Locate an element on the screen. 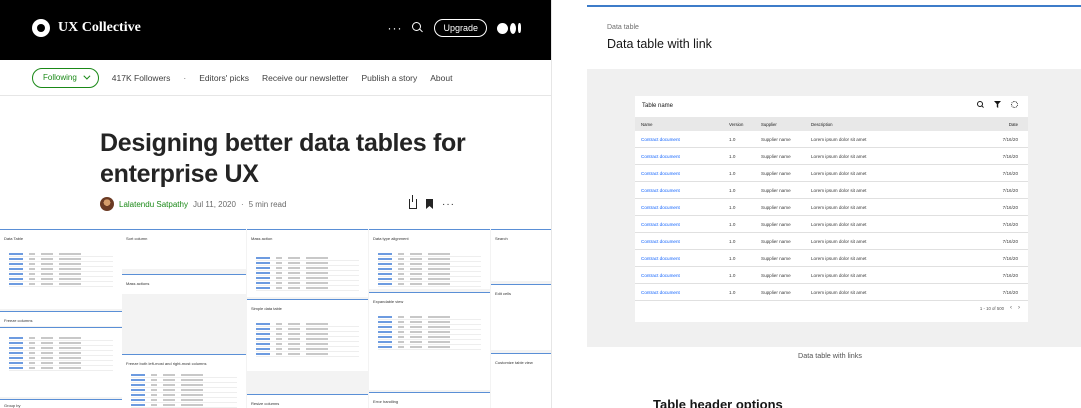 The height and width of the screenshot is (408, 1081). collage-card-title: Simple data table is located at coordinates (266, 308).